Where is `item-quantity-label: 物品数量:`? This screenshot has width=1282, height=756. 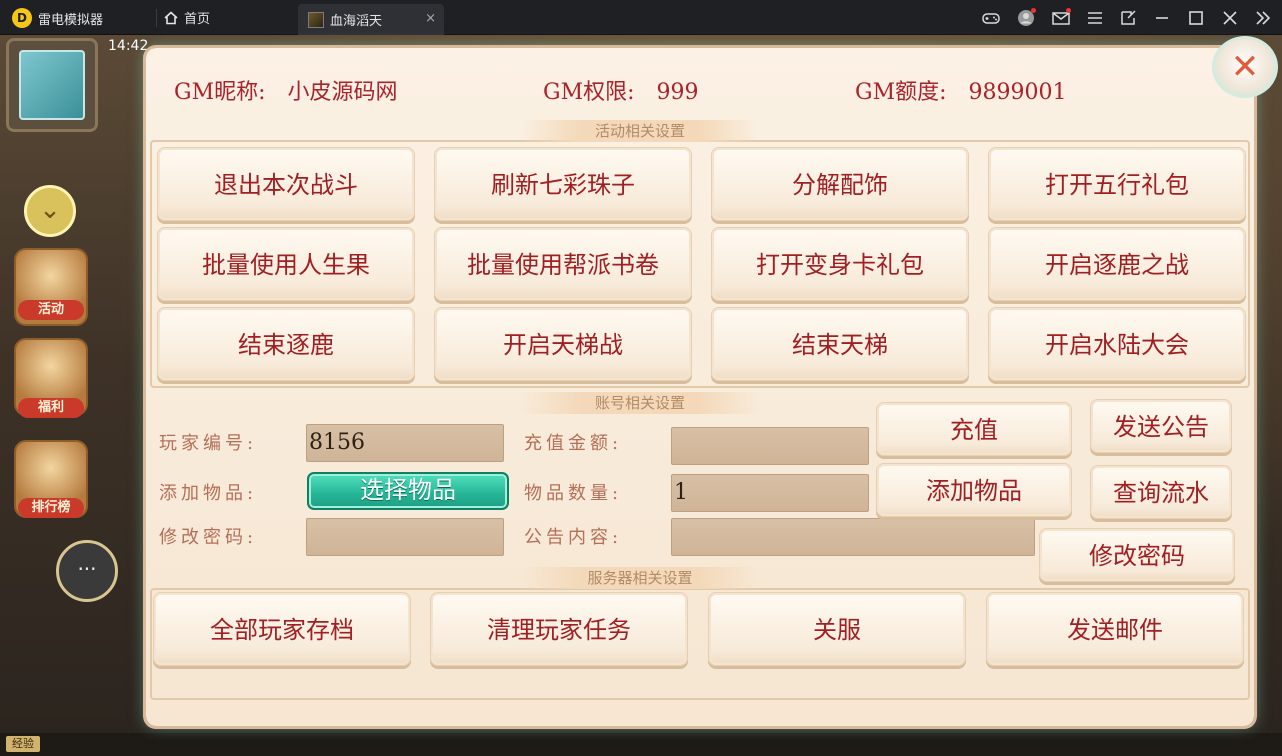
item-quantity-label: 物品数量: is located at coordinates (573, 493).